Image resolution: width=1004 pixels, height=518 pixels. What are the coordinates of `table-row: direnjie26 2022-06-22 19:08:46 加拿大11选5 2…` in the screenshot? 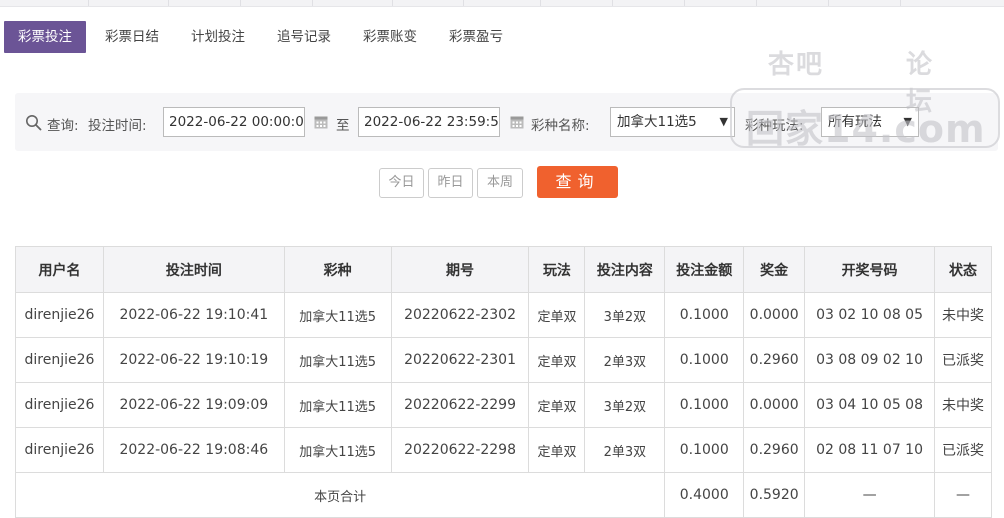 It's located at (503, 450).